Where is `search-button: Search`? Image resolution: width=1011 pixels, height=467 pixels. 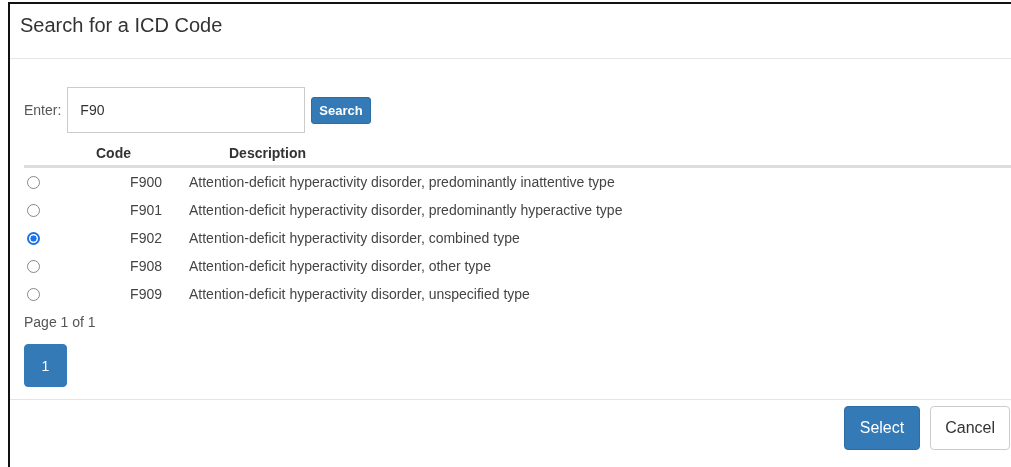 search-button: Search is located at coordinates (341, 110).